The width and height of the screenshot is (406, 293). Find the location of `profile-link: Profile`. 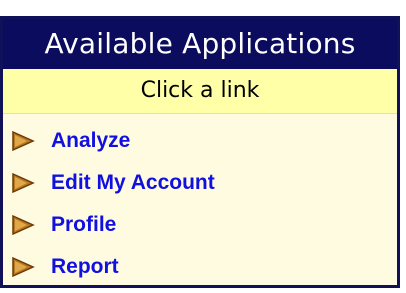

profile-link: Profile is located at coordinates (83, 225).